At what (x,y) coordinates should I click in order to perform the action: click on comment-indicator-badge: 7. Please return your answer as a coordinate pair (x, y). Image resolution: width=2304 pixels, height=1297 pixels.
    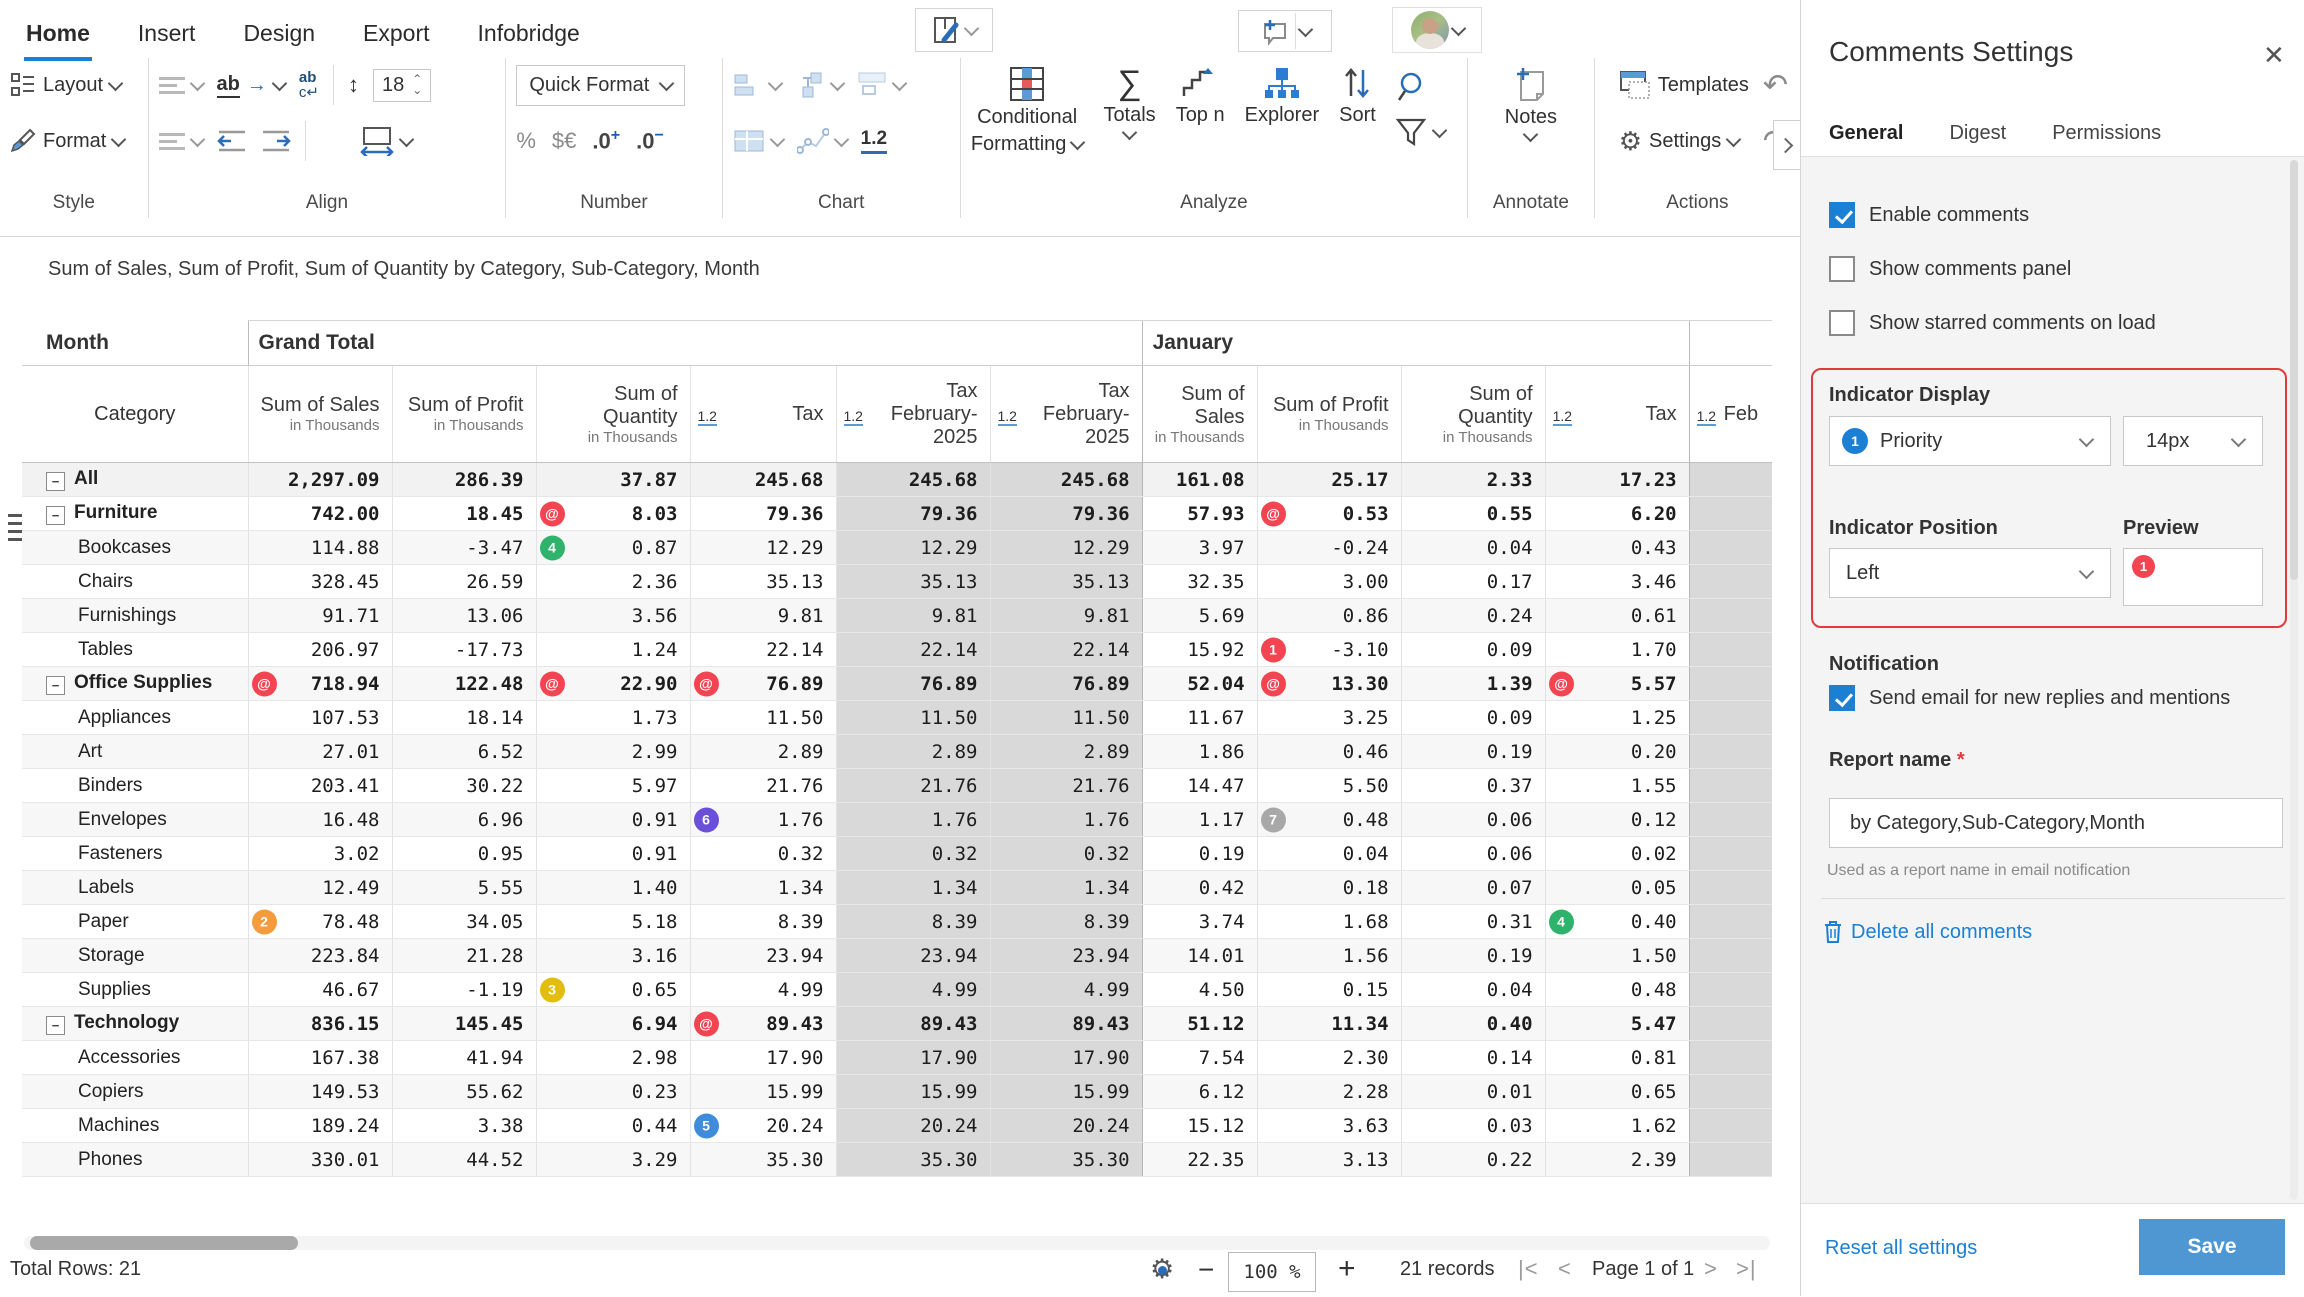
    Looking at the image, I should click on (1273, 819).